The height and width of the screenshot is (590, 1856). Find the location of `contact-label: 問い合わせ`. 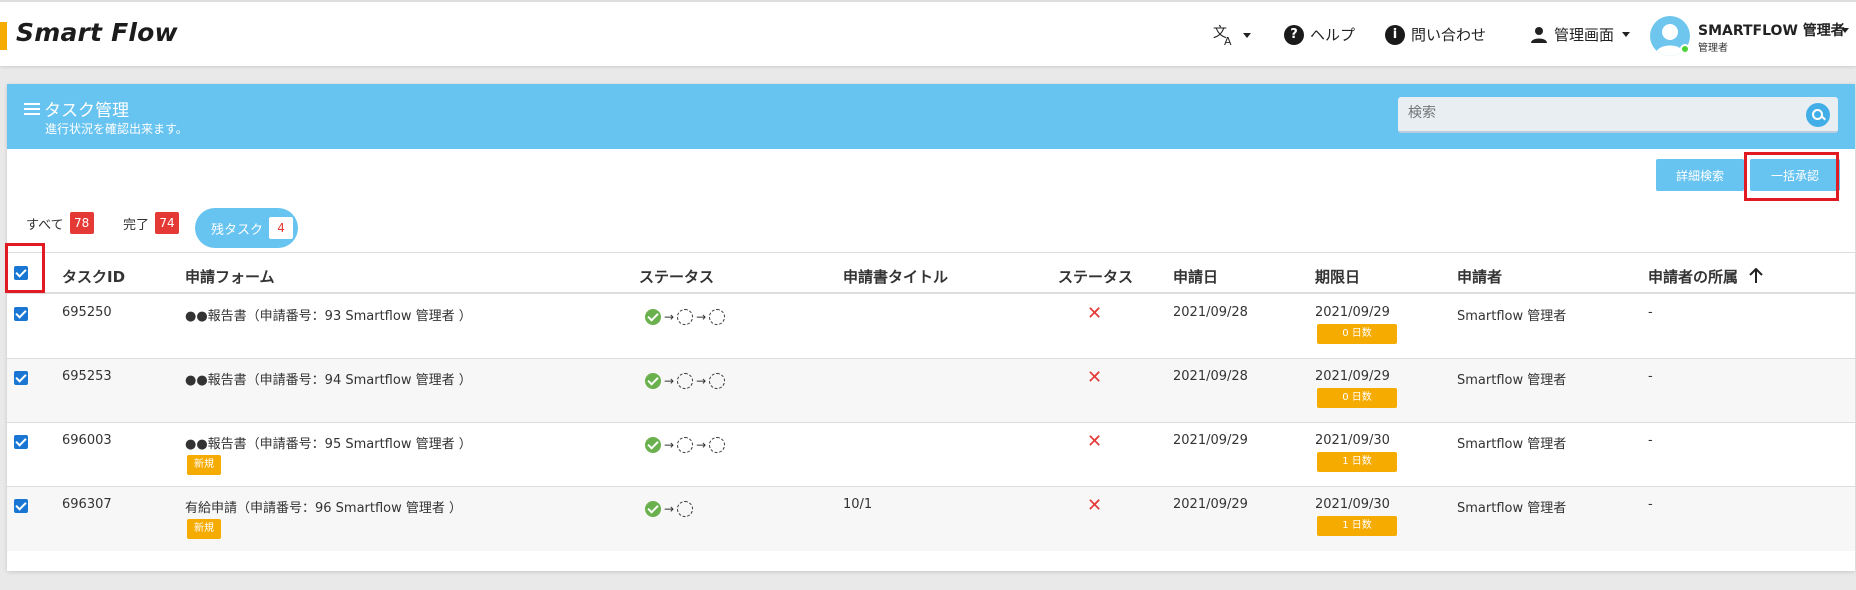

contact-label: 問い合わせ is located at coordinates (1449, 35).